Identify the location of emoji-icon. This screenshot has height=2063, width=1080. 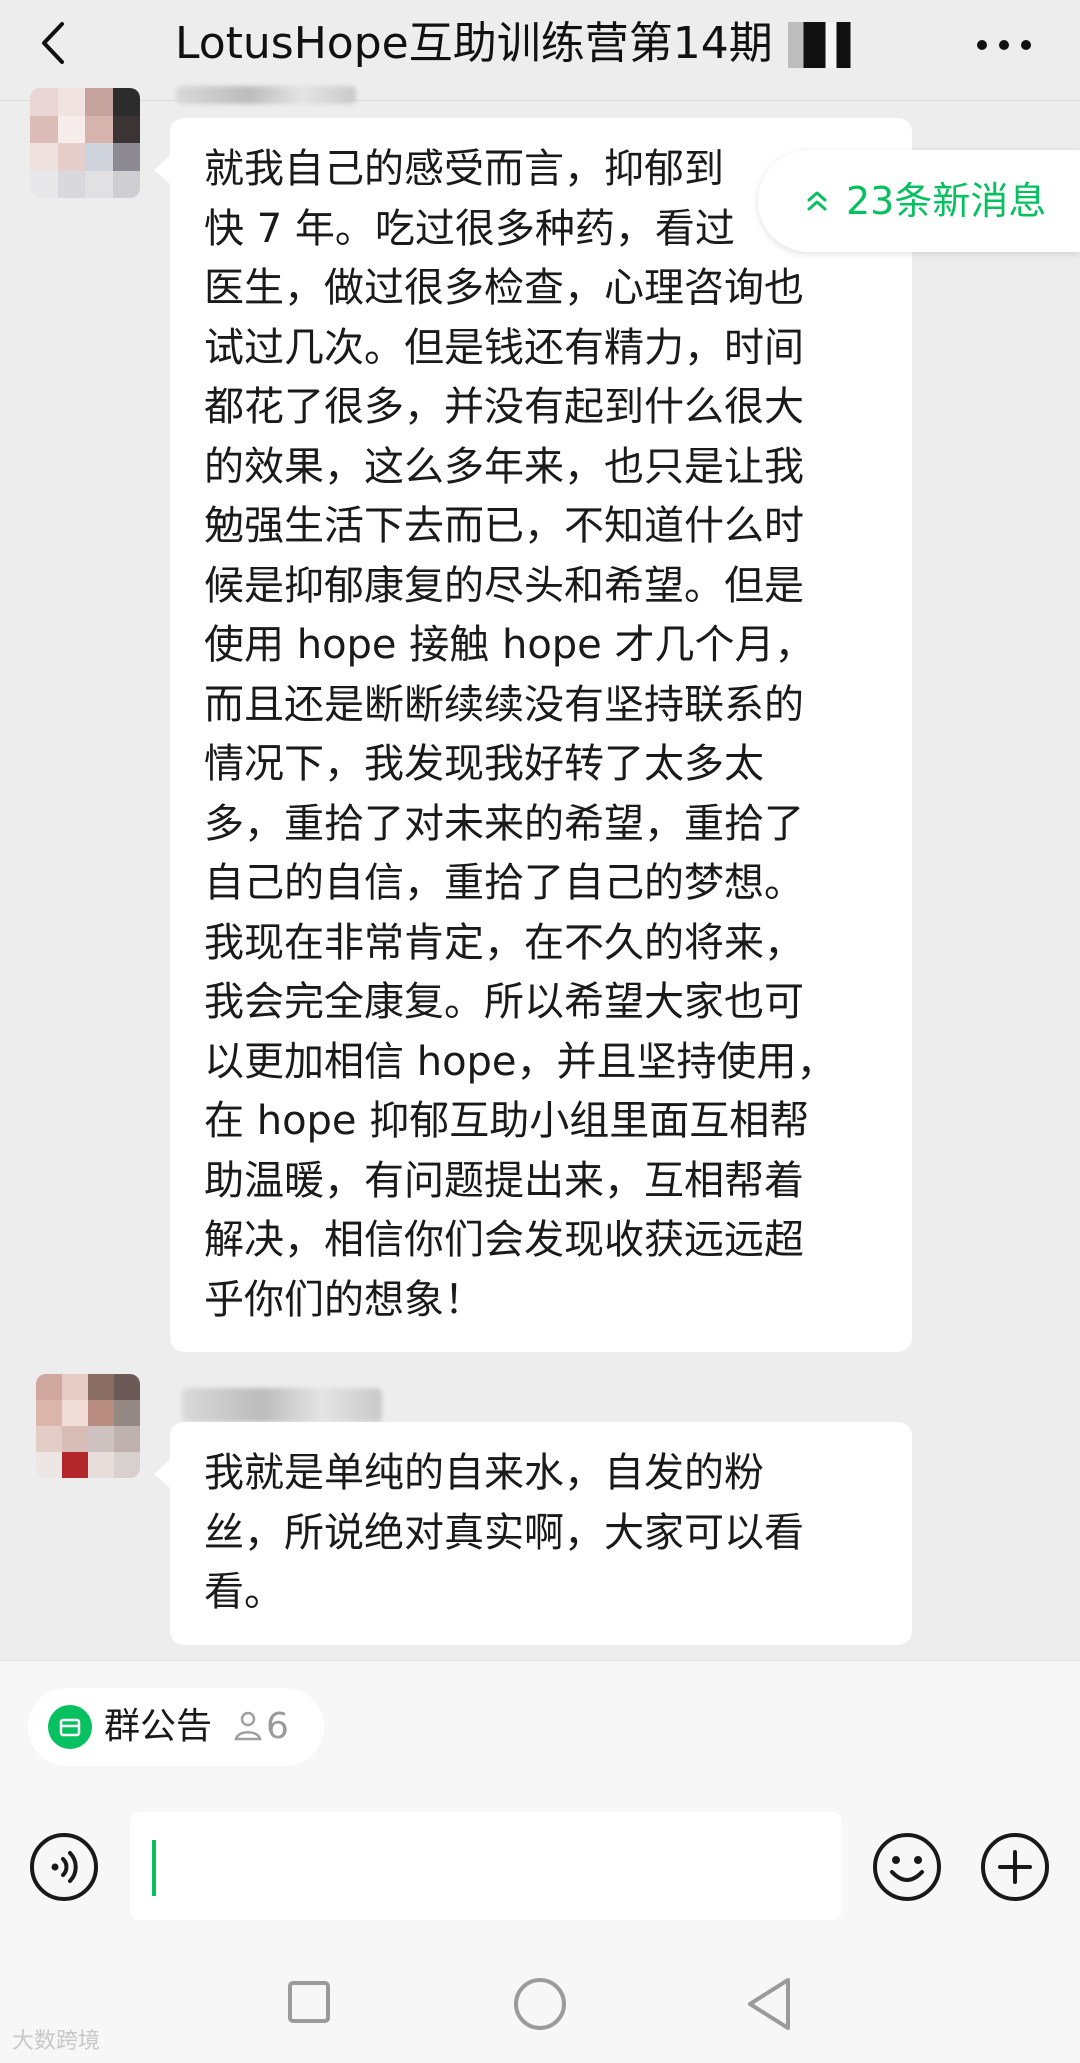
(907, 1867).